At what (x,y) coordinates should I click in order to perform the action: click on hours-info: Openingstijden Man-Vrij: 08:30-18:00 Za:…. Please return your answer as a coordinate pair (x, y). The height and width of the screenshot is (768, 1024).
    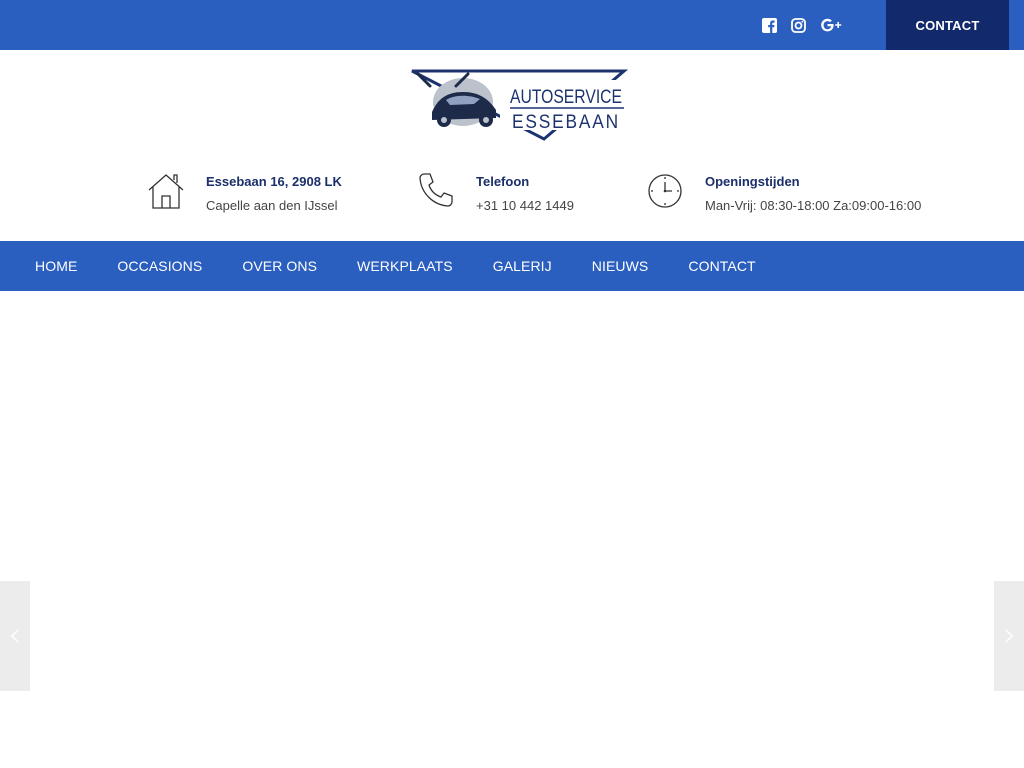
    Looking at the image, I should click on (783, 194).